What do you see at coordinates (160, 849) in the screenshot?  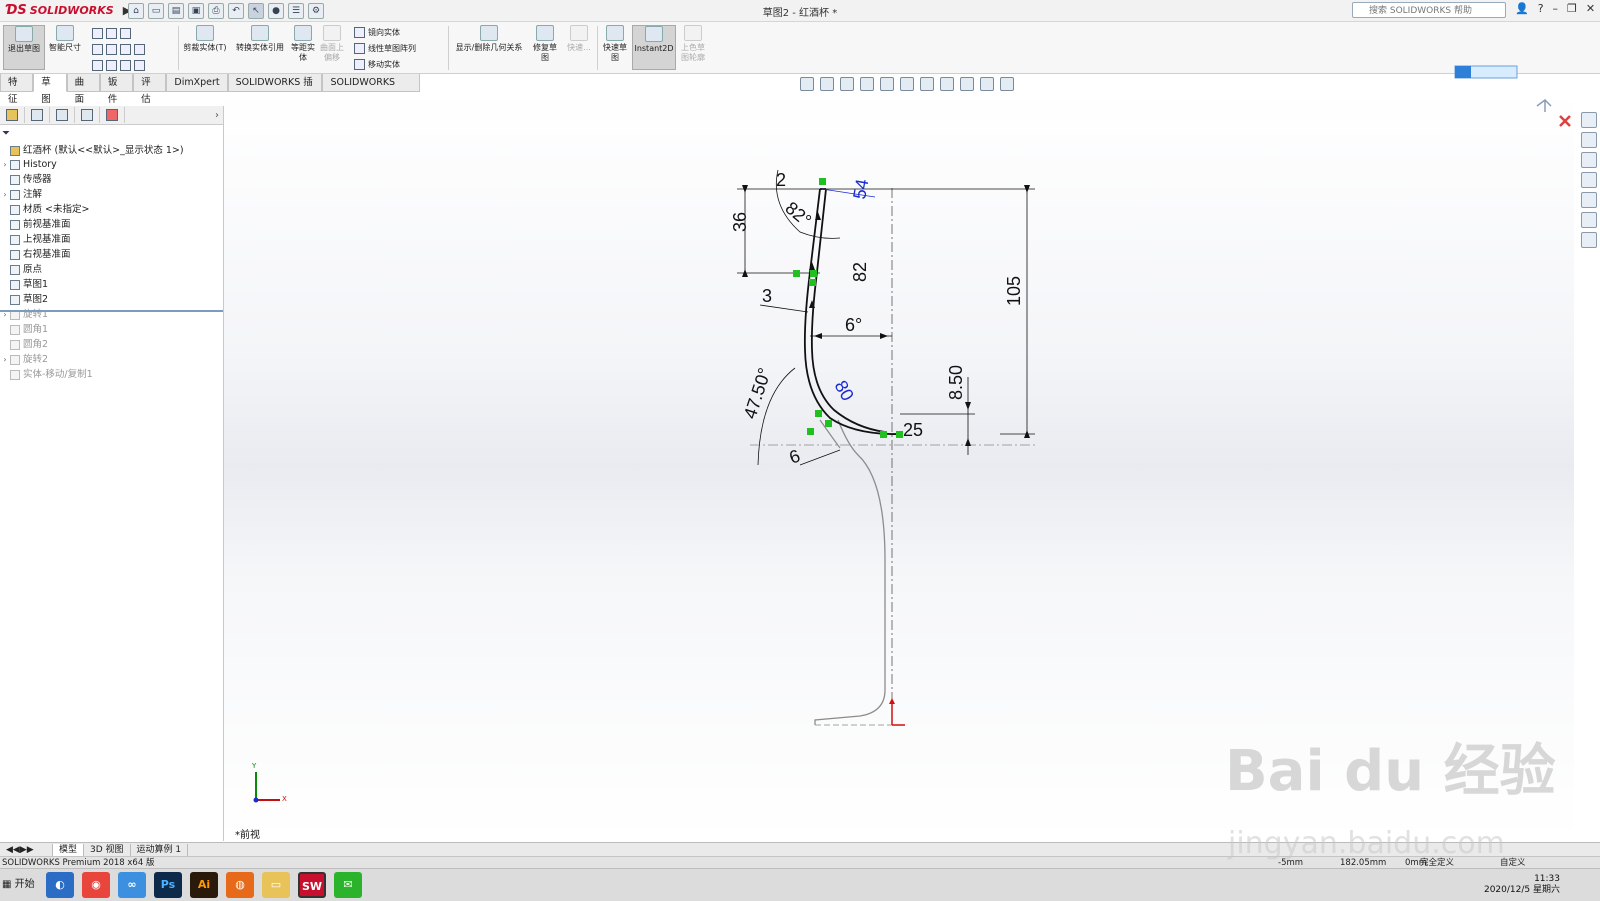 I see `tab-motion-study: 运动算例 1` at bounding box center [160, 849].